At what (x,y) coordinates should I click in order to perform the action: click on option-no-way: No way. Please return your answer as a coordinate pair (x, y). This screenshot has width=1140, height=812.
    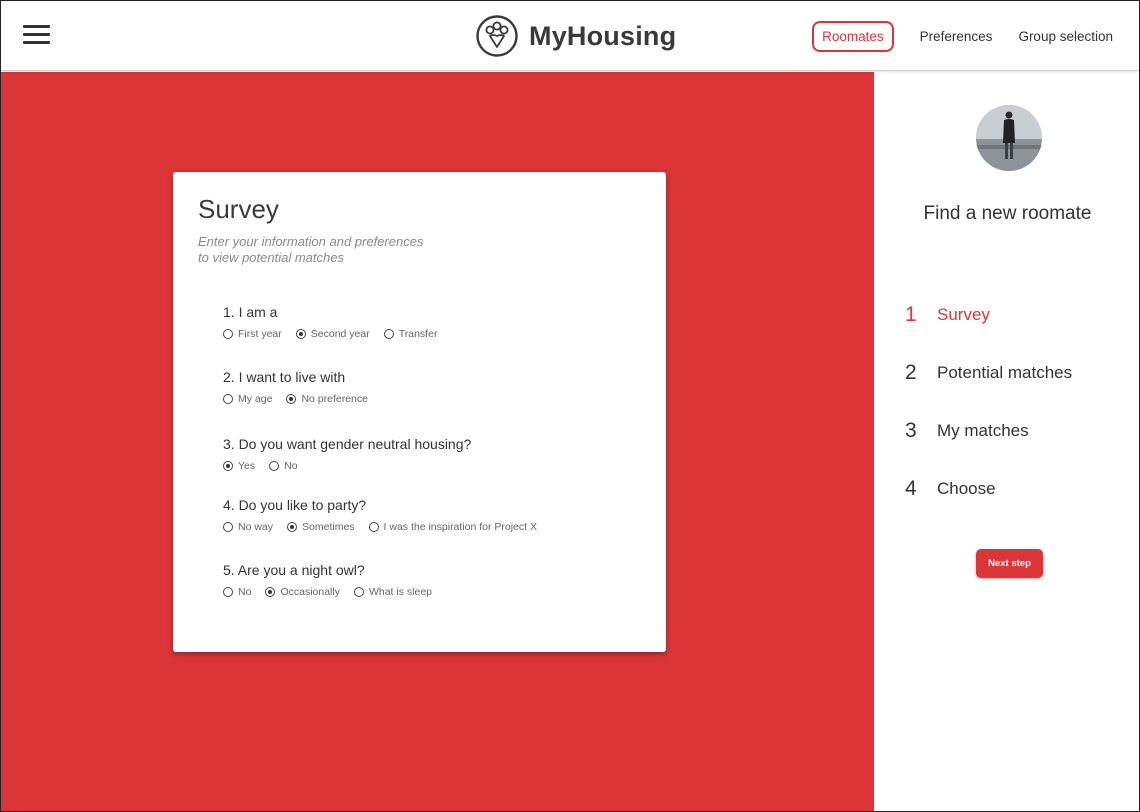
    Looking at the image, I should click on (248, 527).